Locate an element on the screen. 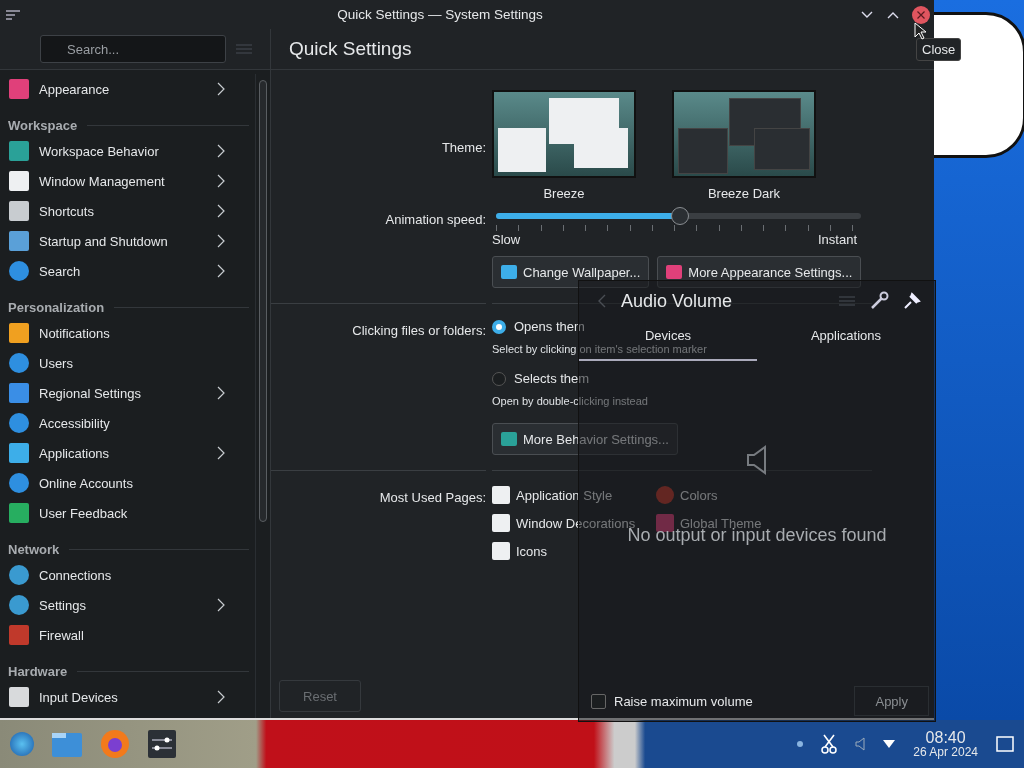 This screenshot has width=1024, height=768. volume-icon is located at coordinates (860, 744).